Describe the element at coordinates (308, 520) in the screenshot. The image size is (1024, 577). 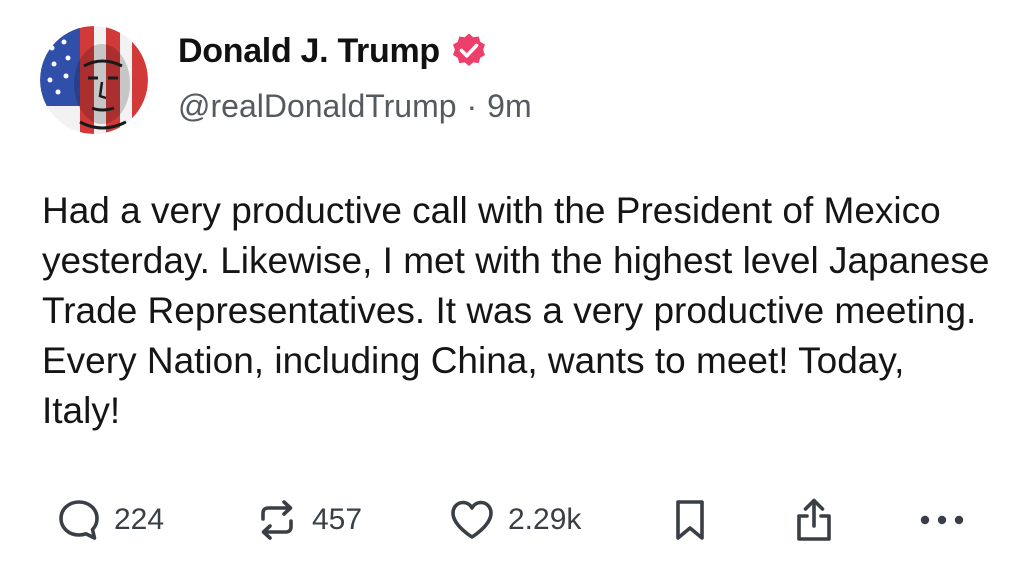
I see `repost-button: 457` at that location.